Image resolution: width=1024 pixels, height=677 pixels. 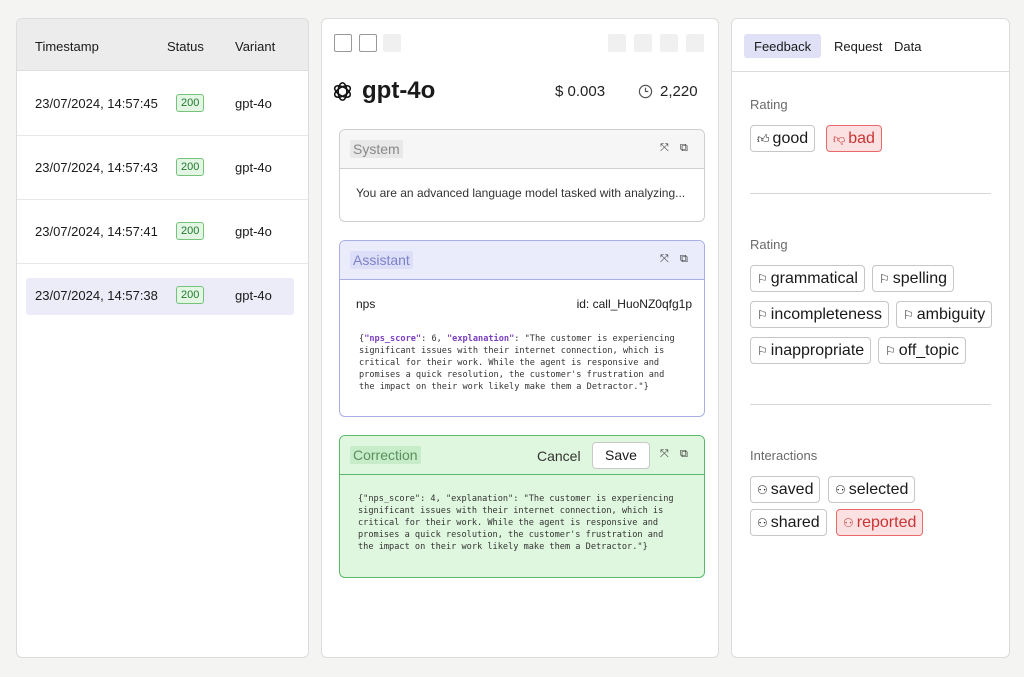 I want to click on tag-spelling-chip: ⚐spelling, so click(x=913, y=278).